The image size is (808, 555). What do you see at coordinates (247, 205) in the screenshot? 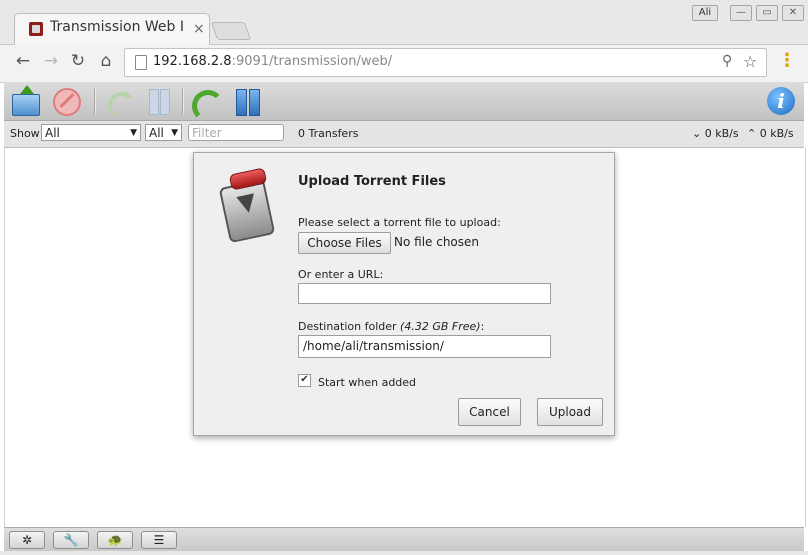
I see `transmission-logo-icon` at bounding box center [247, 205].